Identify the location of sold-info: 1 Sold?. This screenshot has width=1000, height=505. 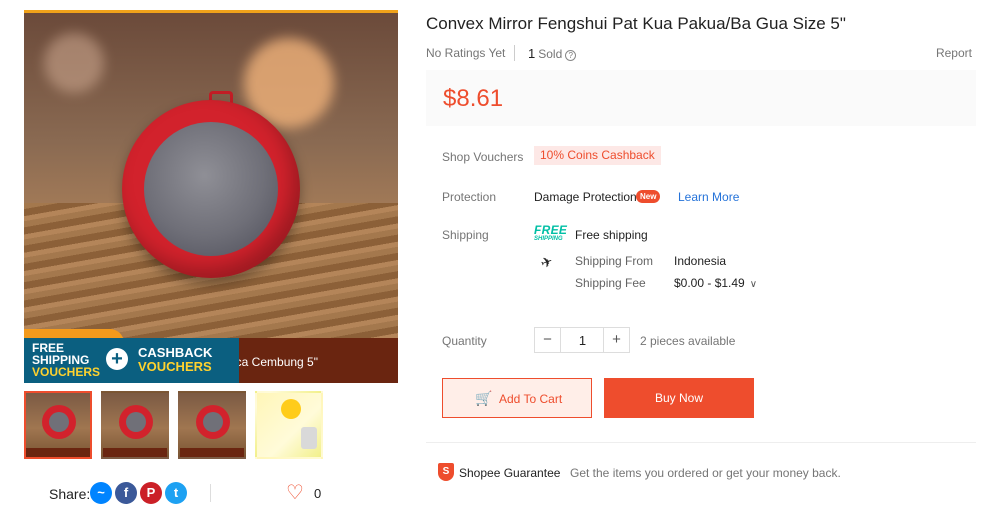
(552, 53).